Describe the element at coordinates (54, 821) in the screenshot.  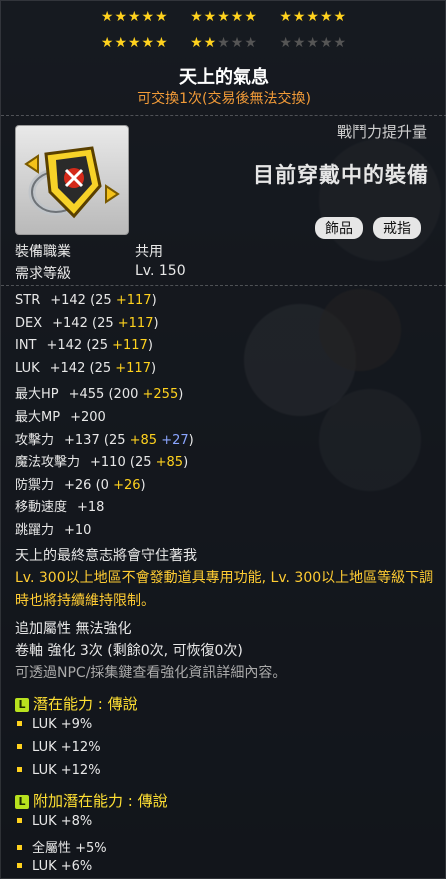
I see `bonus-potential-line: LUK +8%` at that location.